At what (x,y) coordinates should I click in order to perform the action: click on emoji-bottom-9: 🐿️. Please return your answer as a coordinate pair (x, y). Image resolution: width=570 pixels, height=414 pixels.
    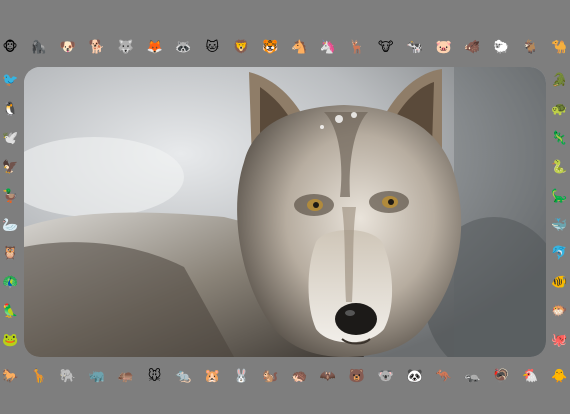
    Looking at the image, I should click on (270, 377).